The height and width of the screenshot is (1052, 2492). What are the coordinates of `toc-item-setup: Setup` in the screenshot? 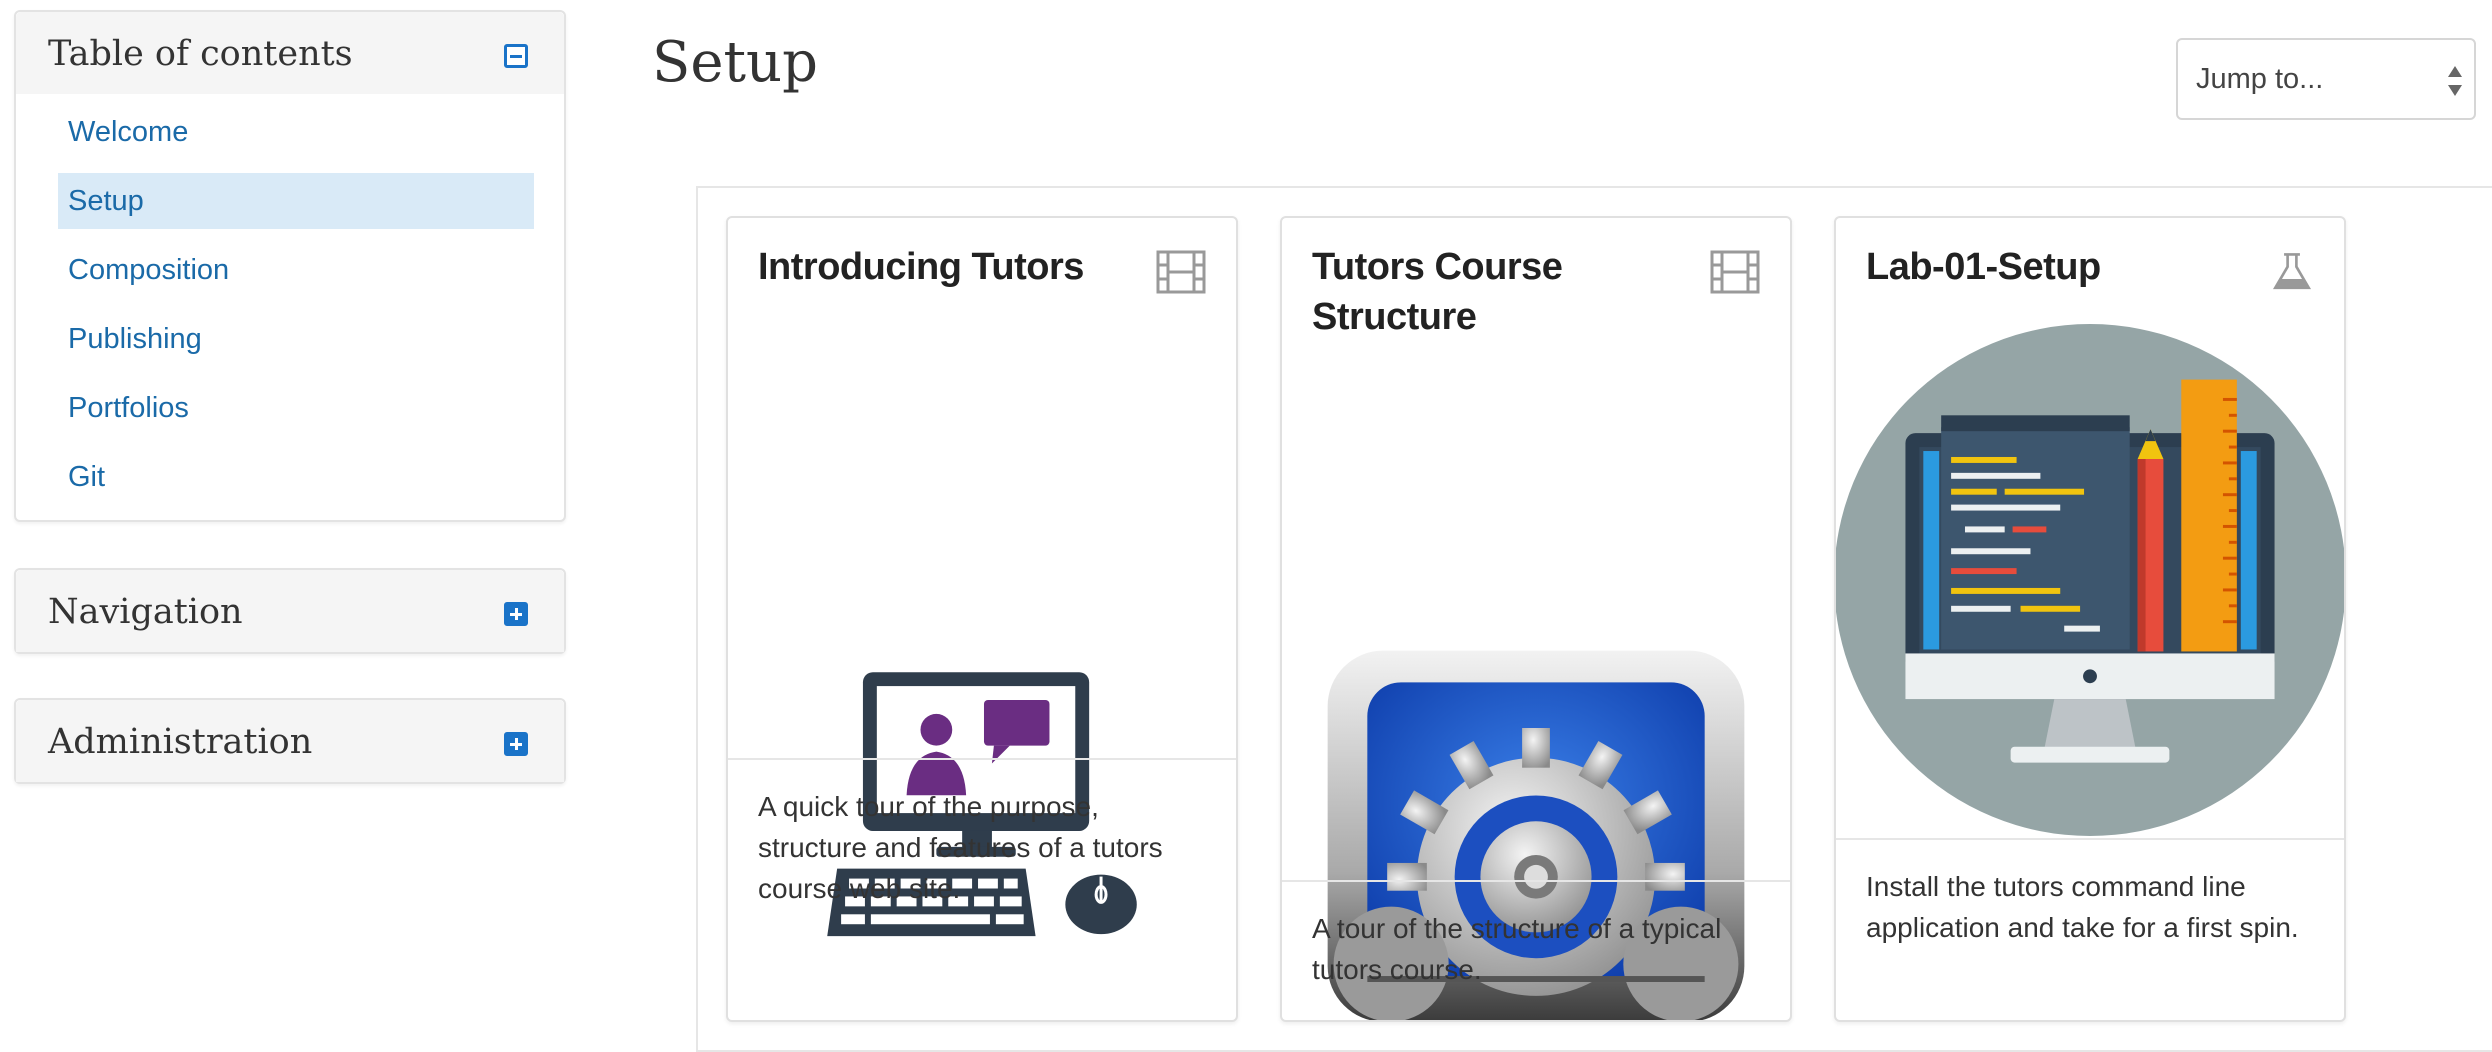 It's located at (296, 201).